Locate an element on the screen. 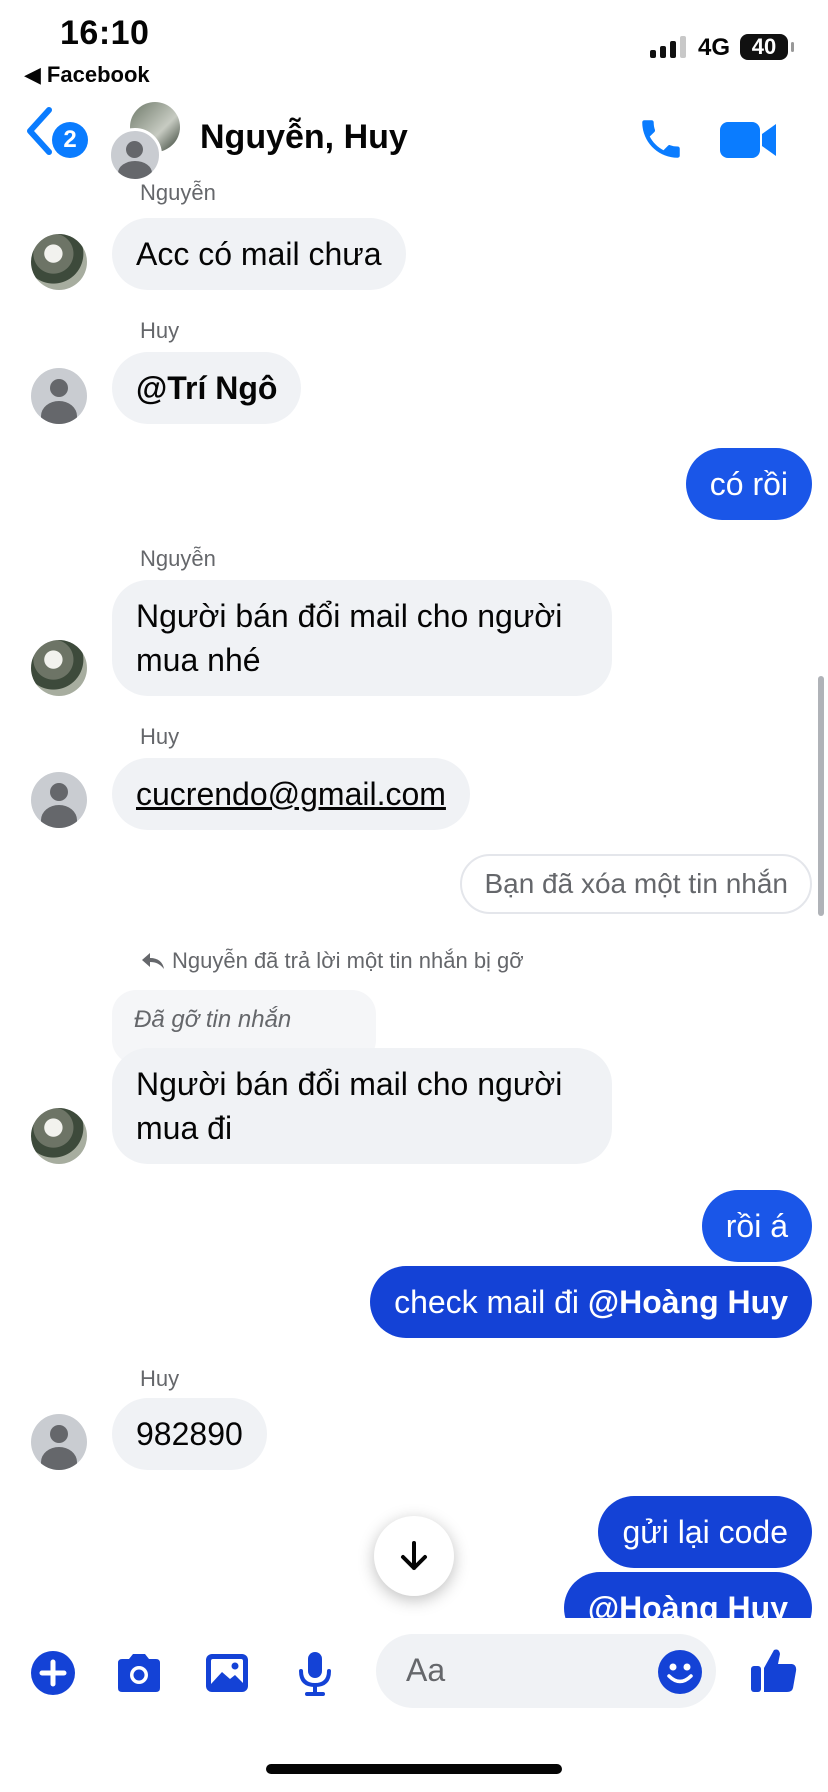 Image resolution: width=828 pixels, height=1792 pixels. back-app-label: Facebook is located at coordinates (98, 74).